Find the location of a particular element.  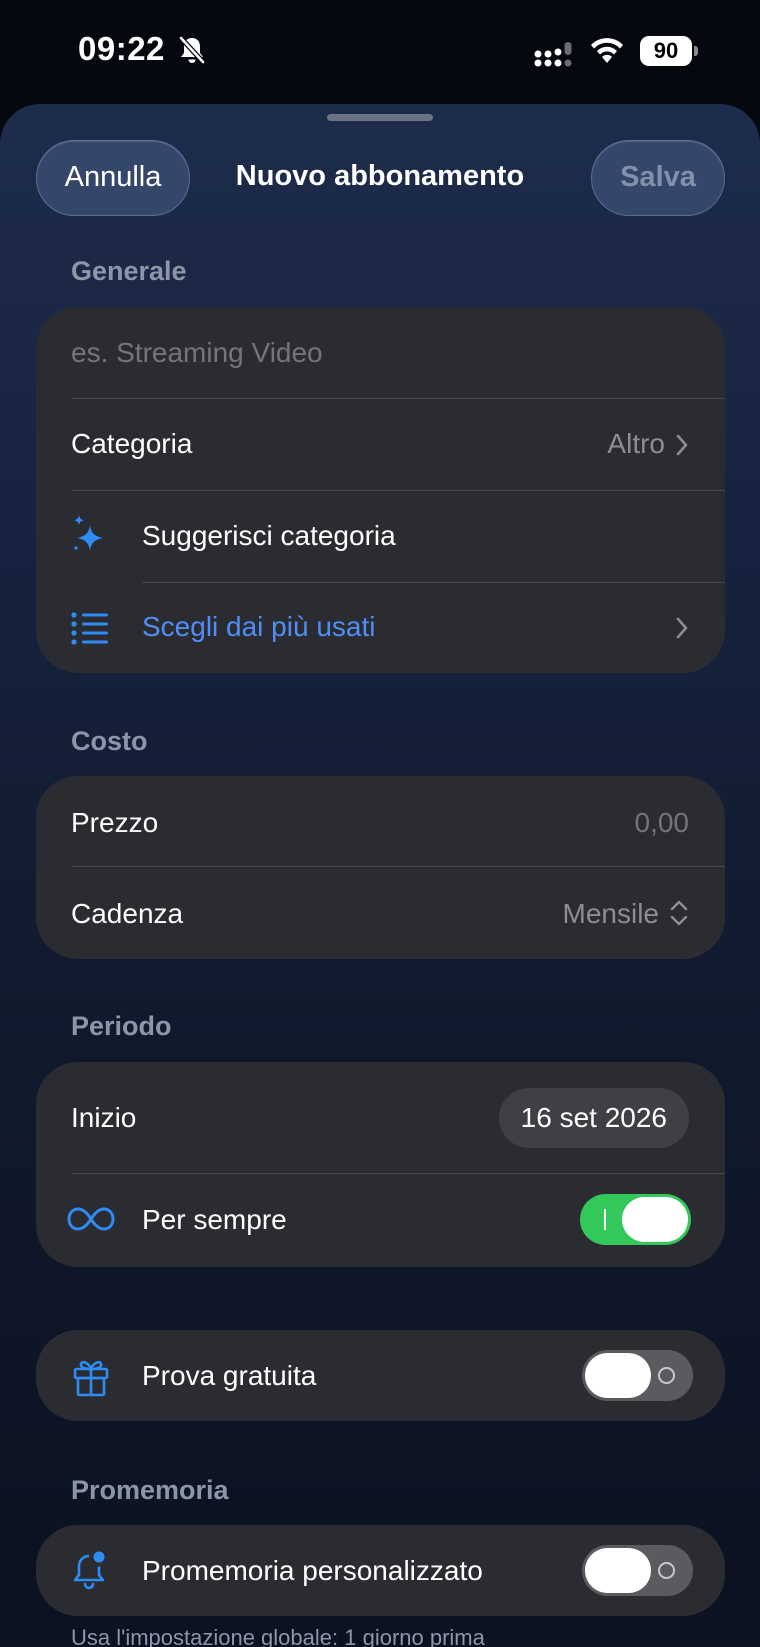

name-row is located at coordinates (380, 353).